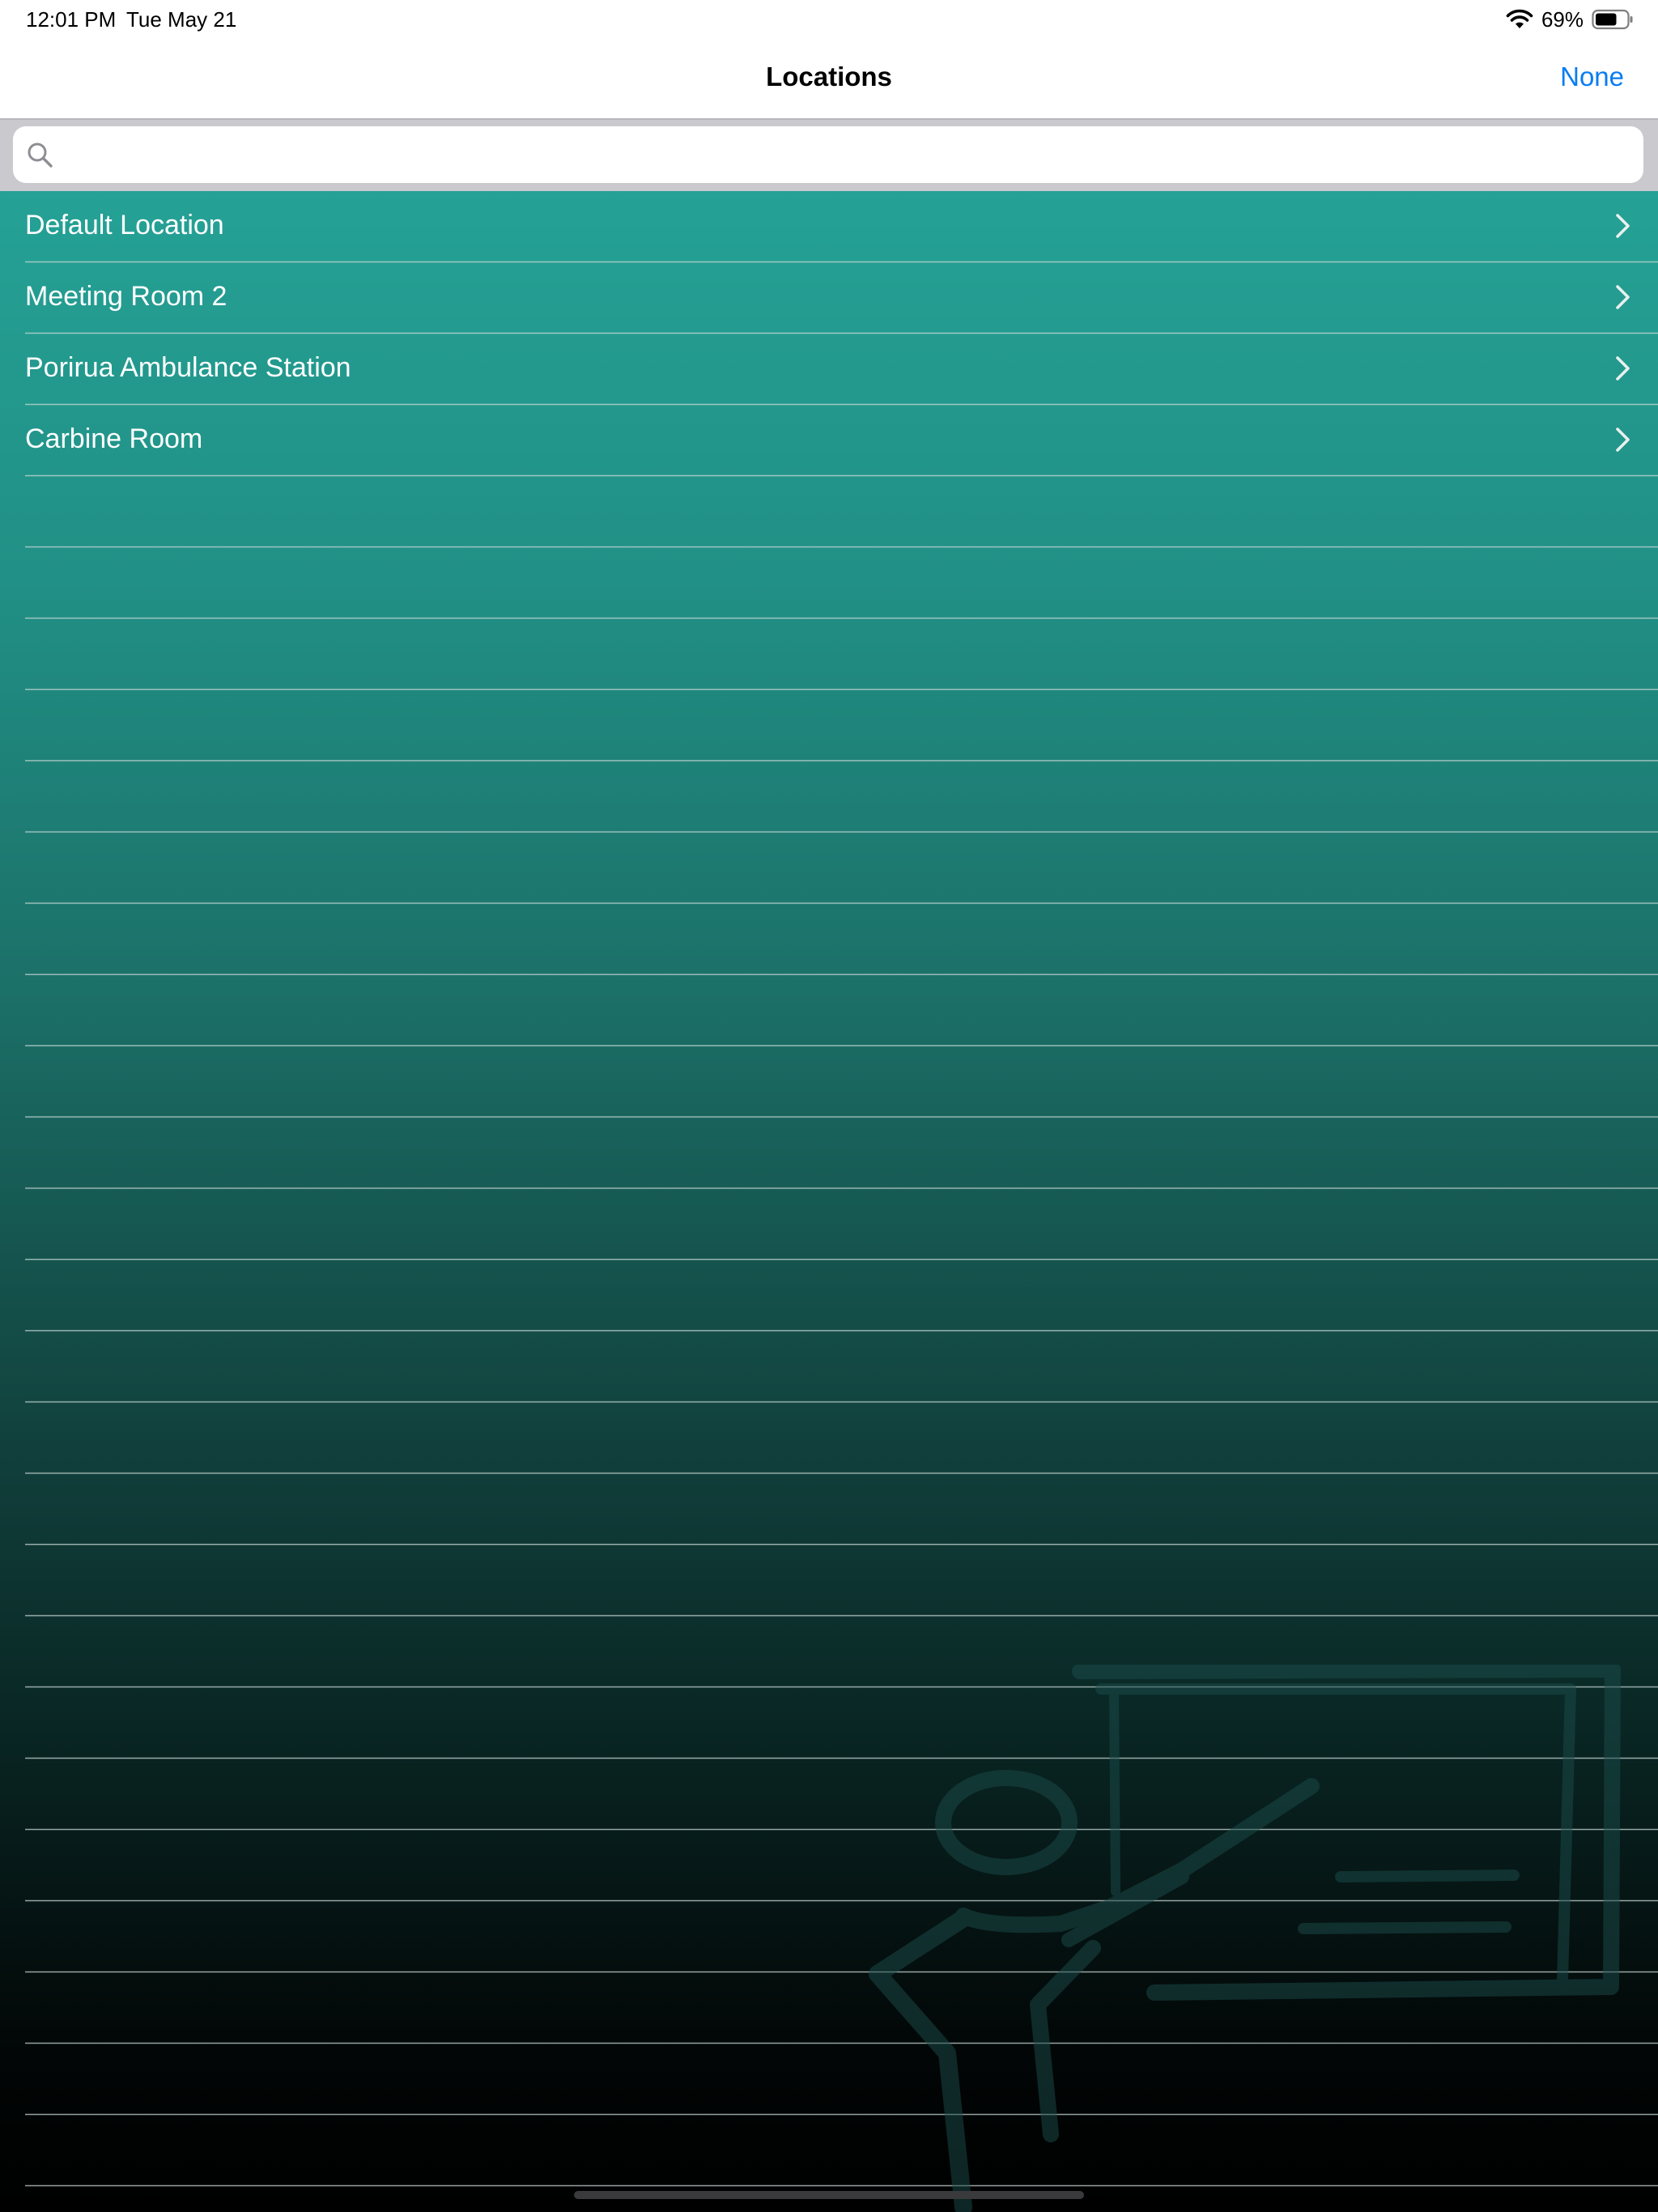  I want to click on list-item-label: Carbine Room, so click(114, 439).